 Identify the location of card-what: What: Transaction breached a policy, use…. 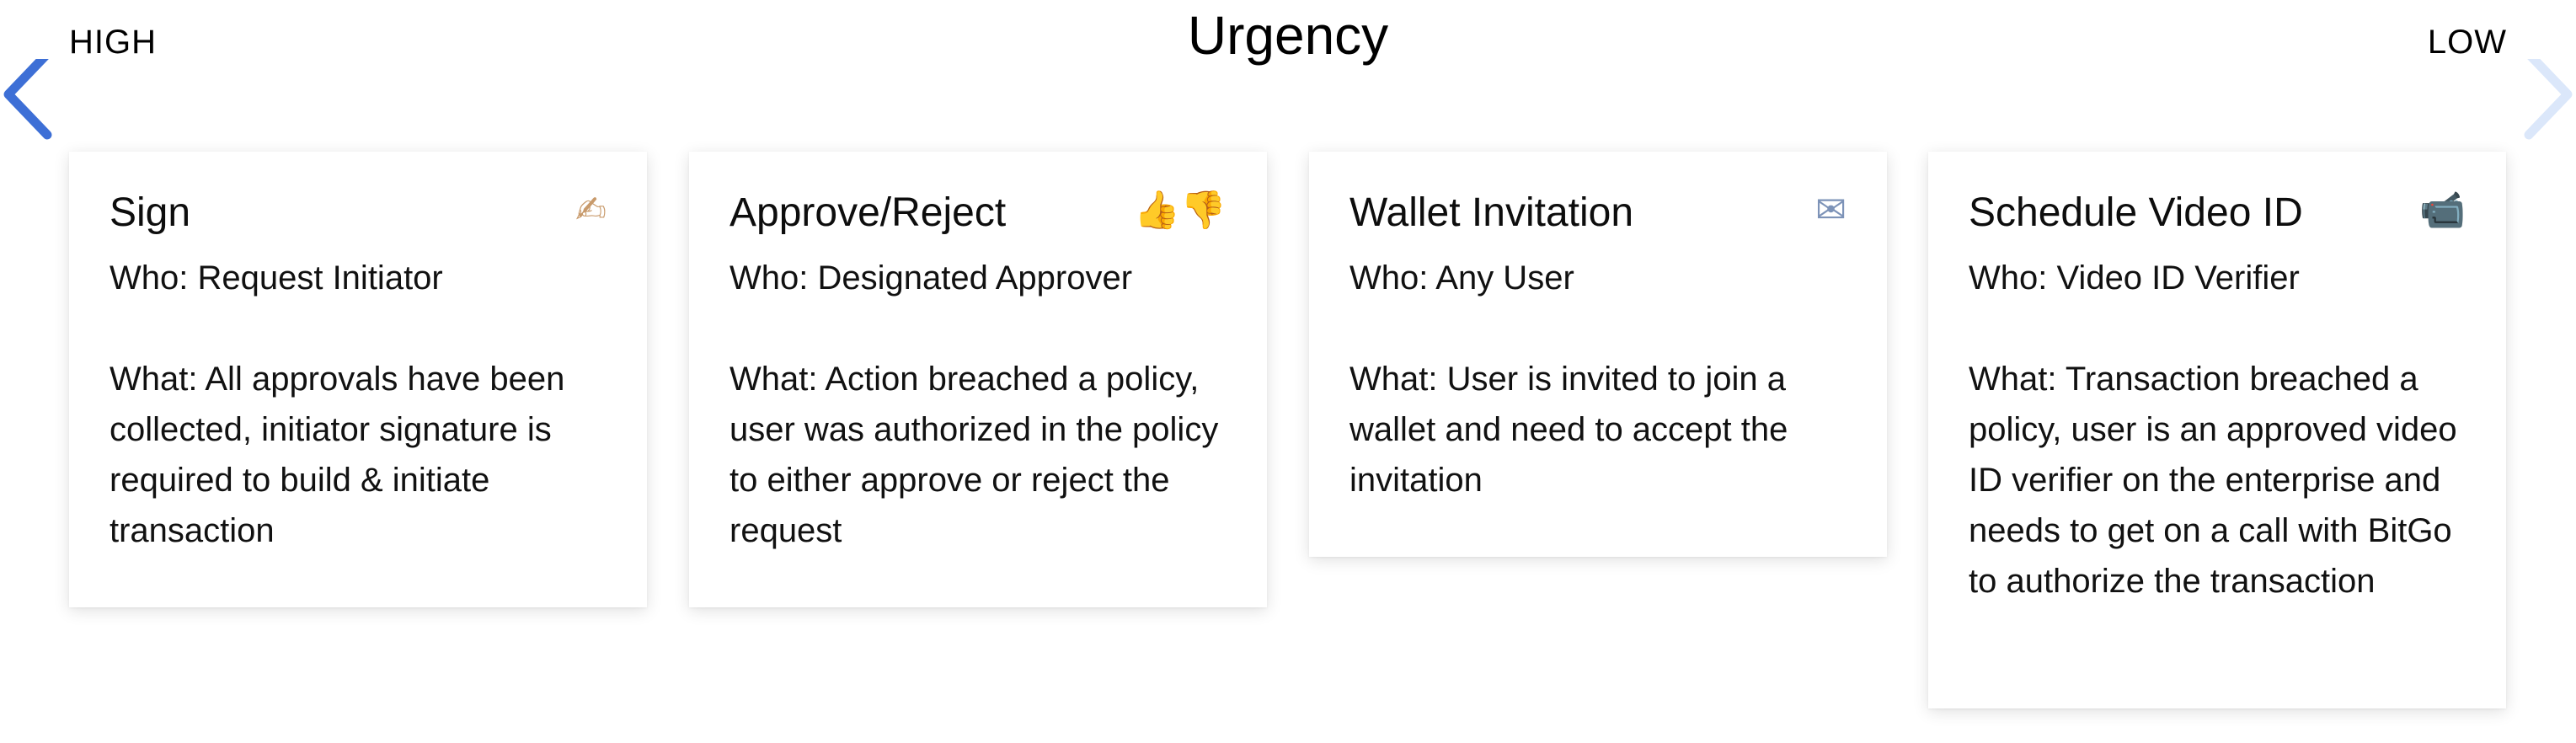
(2213, 480).